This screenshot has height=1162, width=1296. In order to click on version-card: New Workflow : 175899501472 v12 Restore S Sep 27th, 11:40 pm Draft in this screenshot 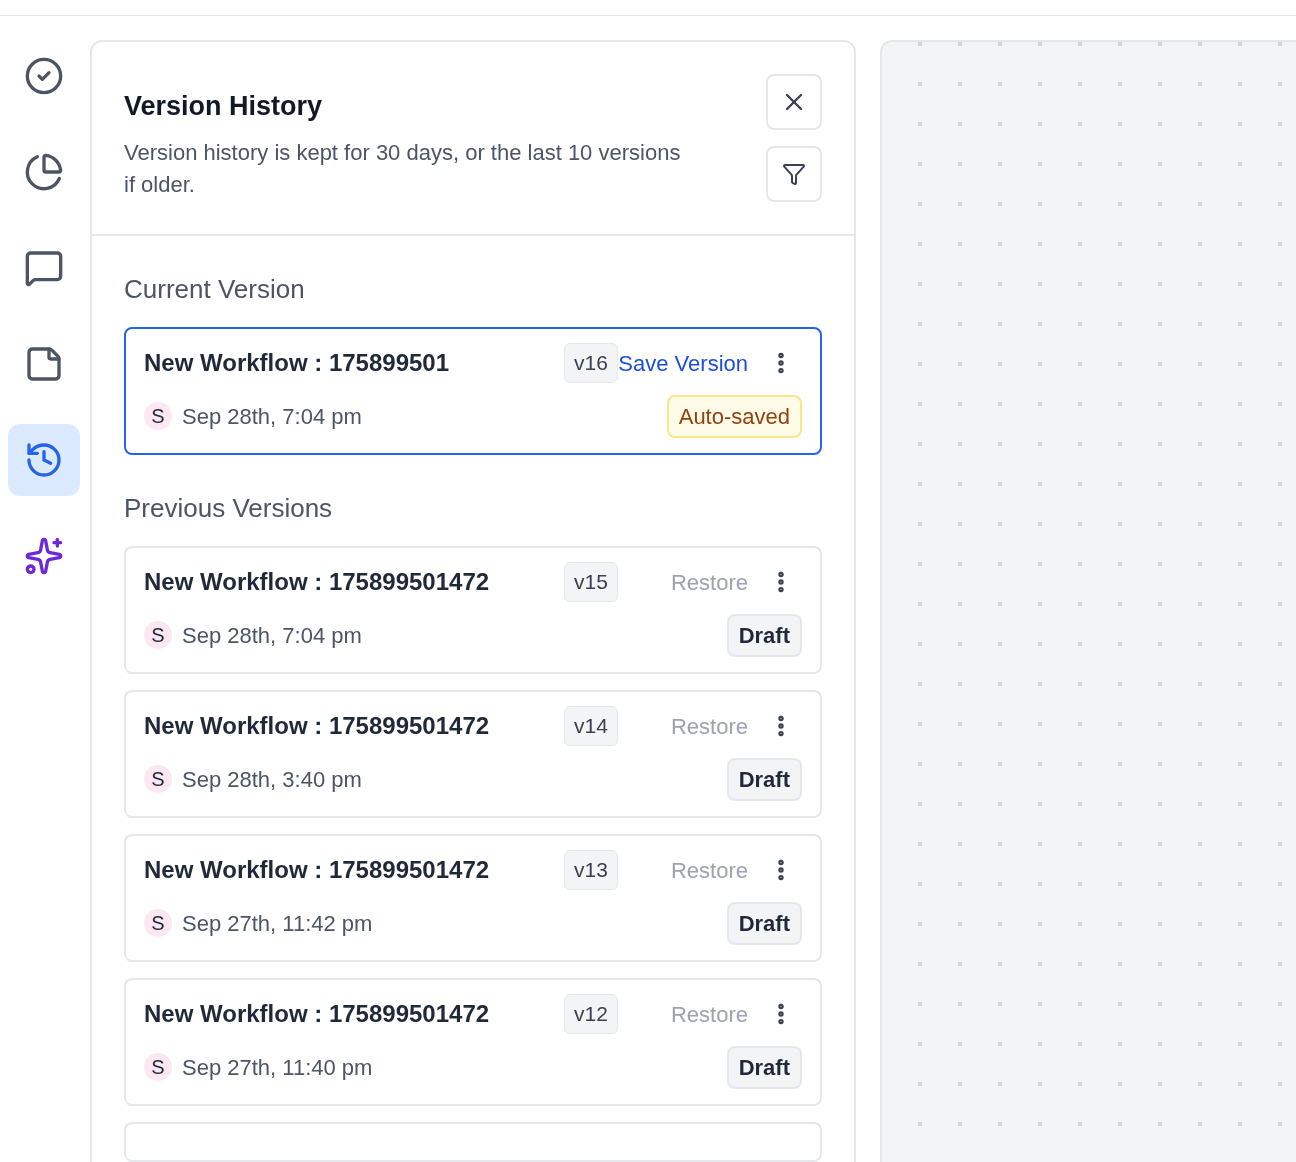, I will do `click(473, 1042)`.